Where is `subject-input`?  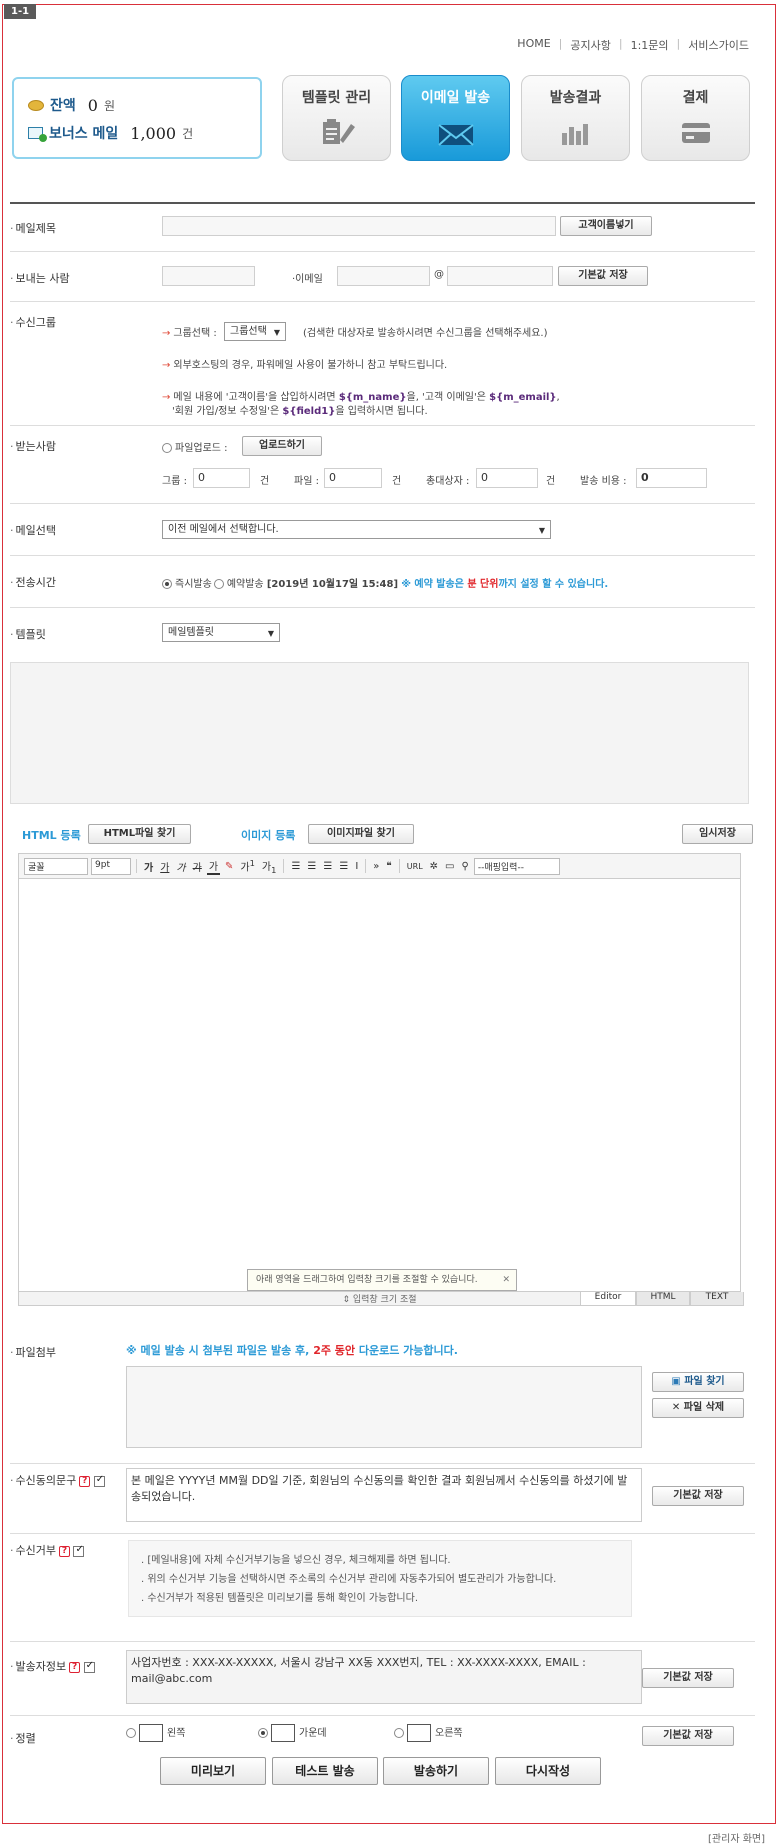 subject-input is located at coordinates (359, 226).